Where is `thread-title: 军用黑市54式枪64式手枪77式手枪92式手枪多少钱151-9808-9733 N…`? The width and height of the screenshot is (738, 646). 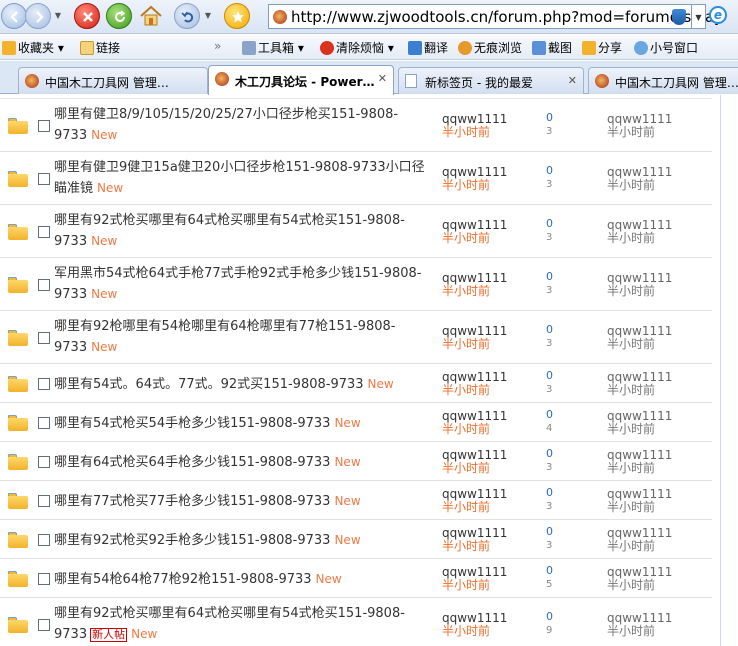 thread-title: 军用黑市54式枪64式手枪77式手枪92式手枪多少钱151-9808-9733 N… is located at coordinates (244, 284).